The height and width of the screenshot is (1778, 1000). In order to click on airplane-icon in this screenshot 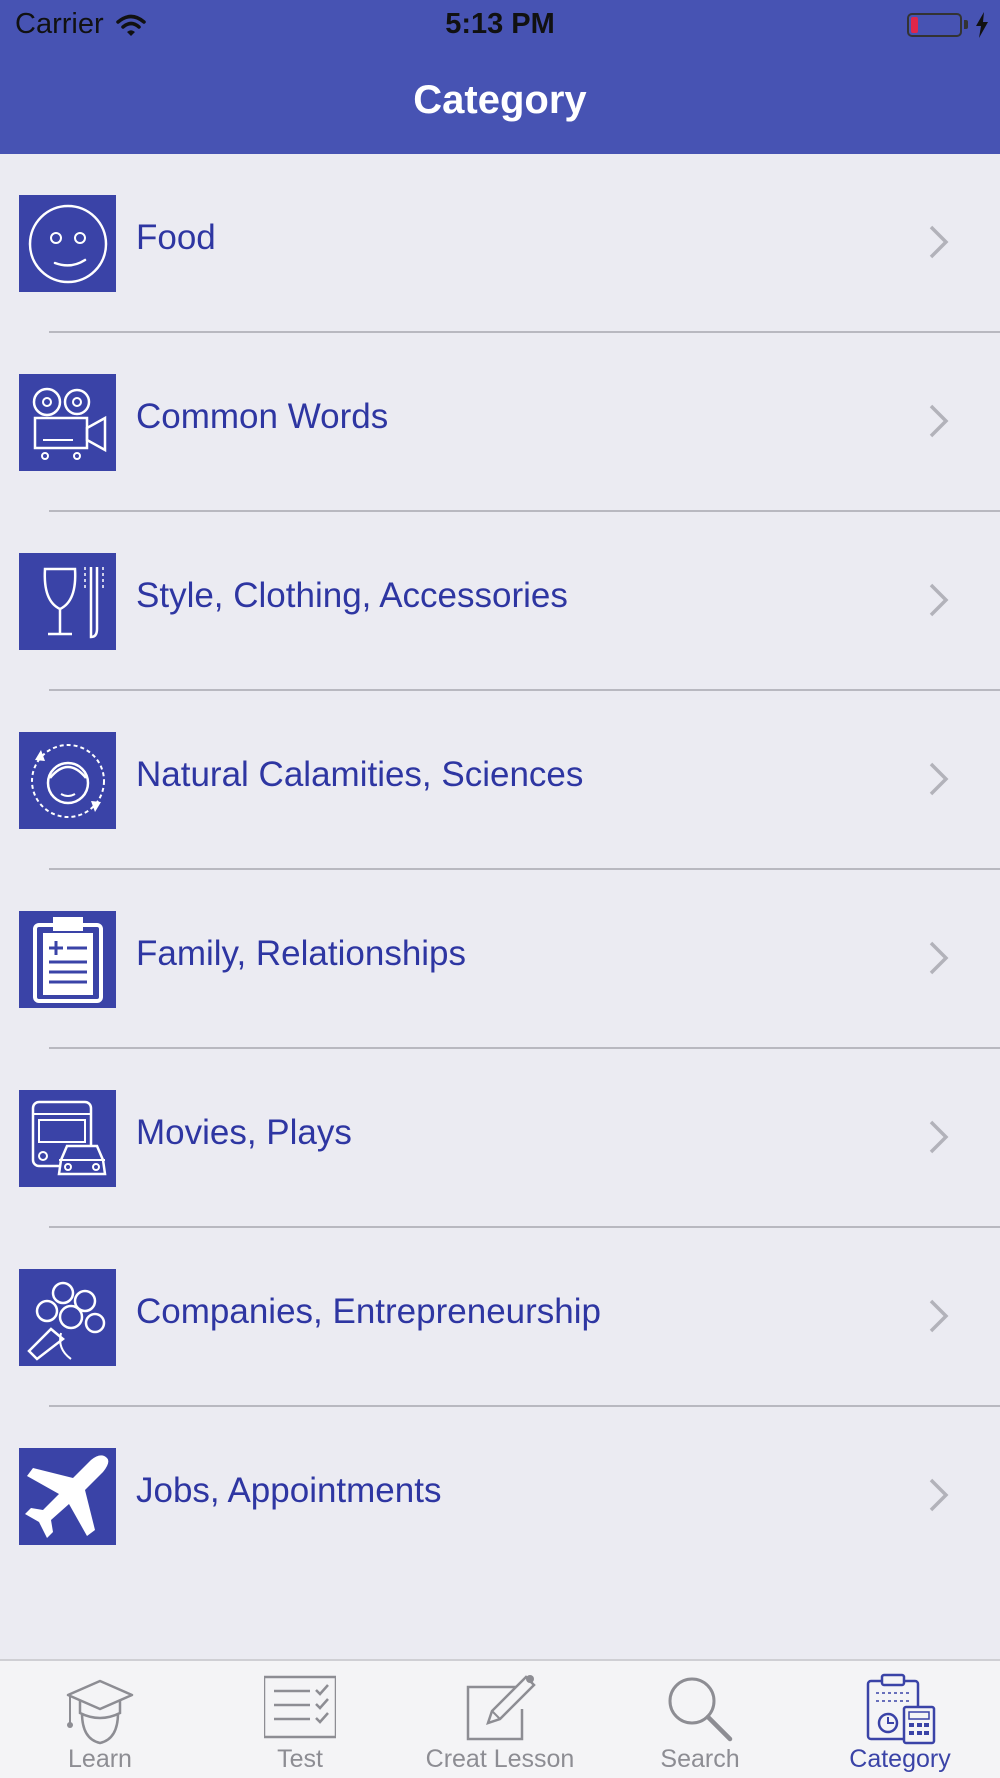, I will do `click(67, 1496)`.